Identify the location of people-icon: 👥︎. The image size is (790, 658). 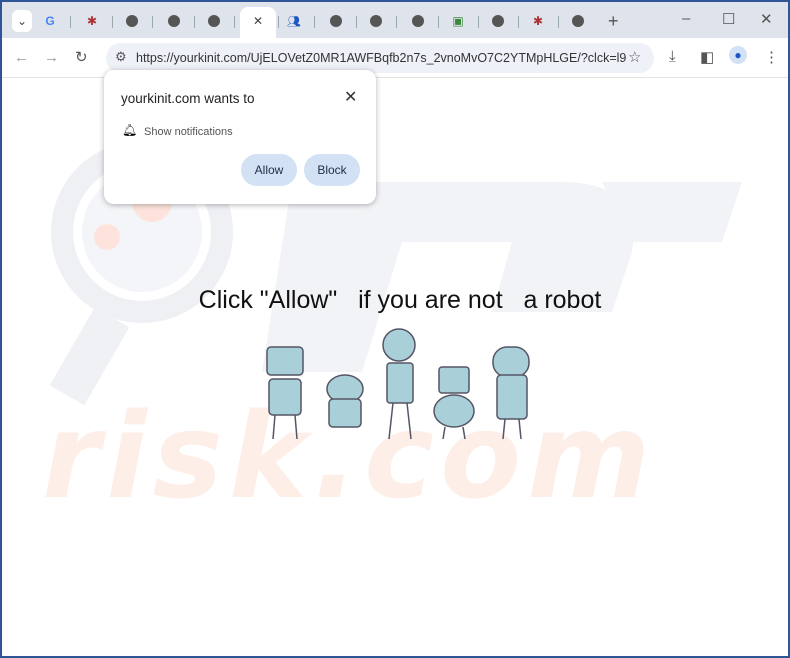
(294, 21).